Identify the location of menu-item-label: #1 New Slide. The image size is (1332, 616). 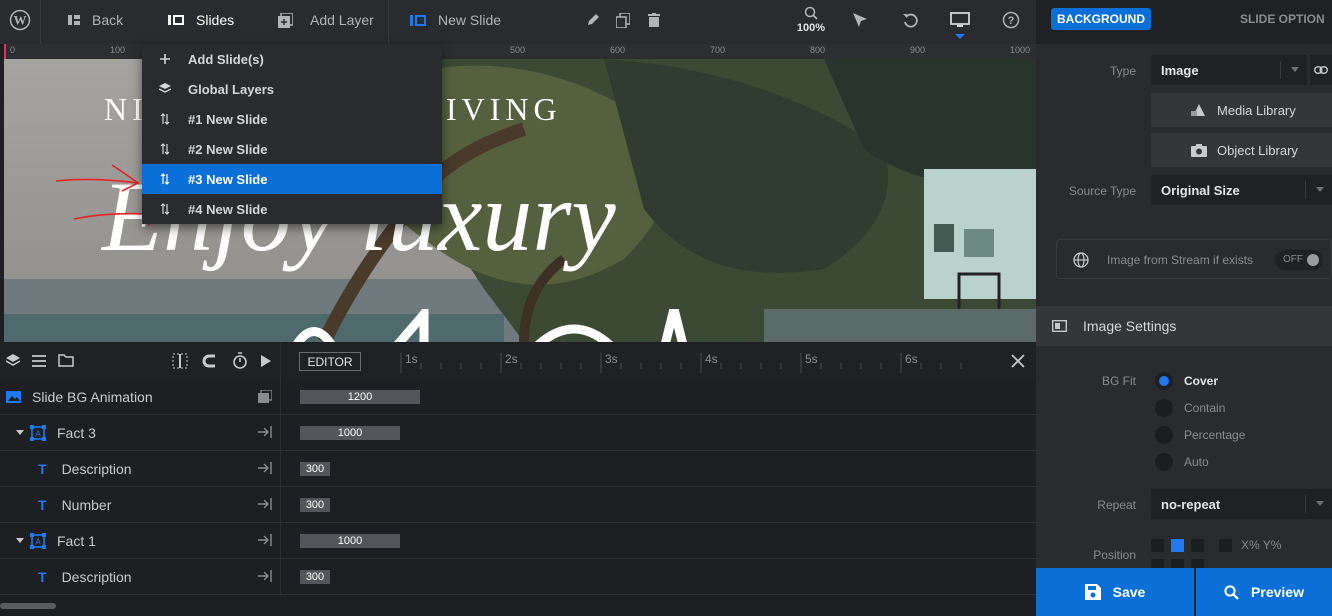
(228, 119).